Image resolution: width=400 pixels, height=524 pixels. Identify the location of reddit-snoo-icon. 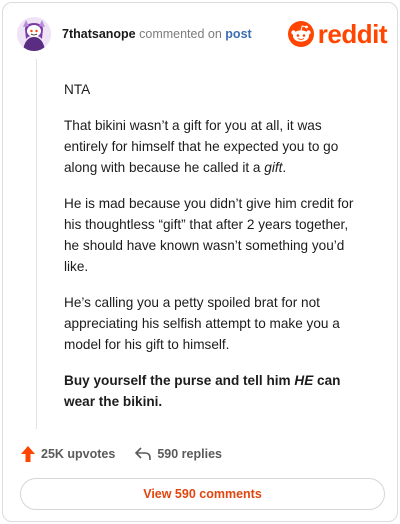
(300, 34).